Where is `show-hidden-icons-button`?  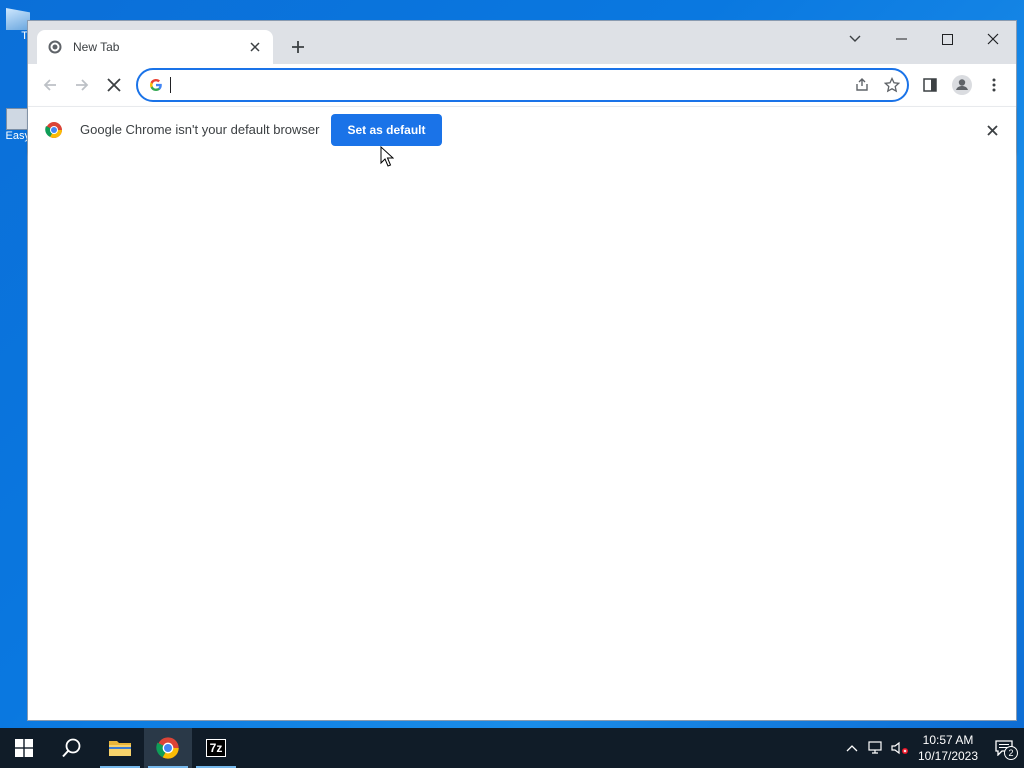
show-hidden-icons-button is located at coordinates (852, 748).